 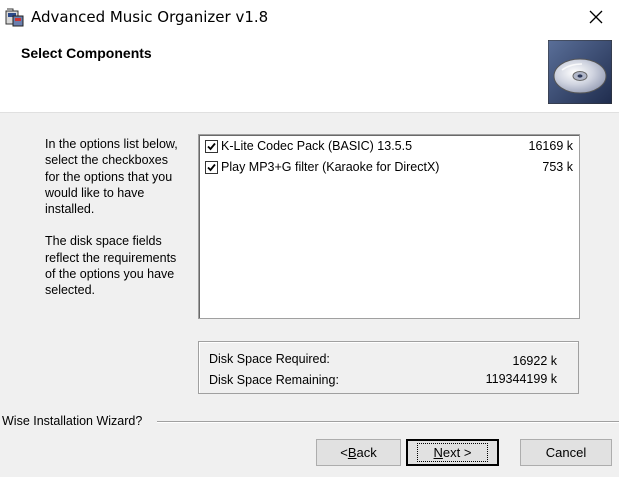 I want to click on back-button: < Back, so click(x=358, y=452).